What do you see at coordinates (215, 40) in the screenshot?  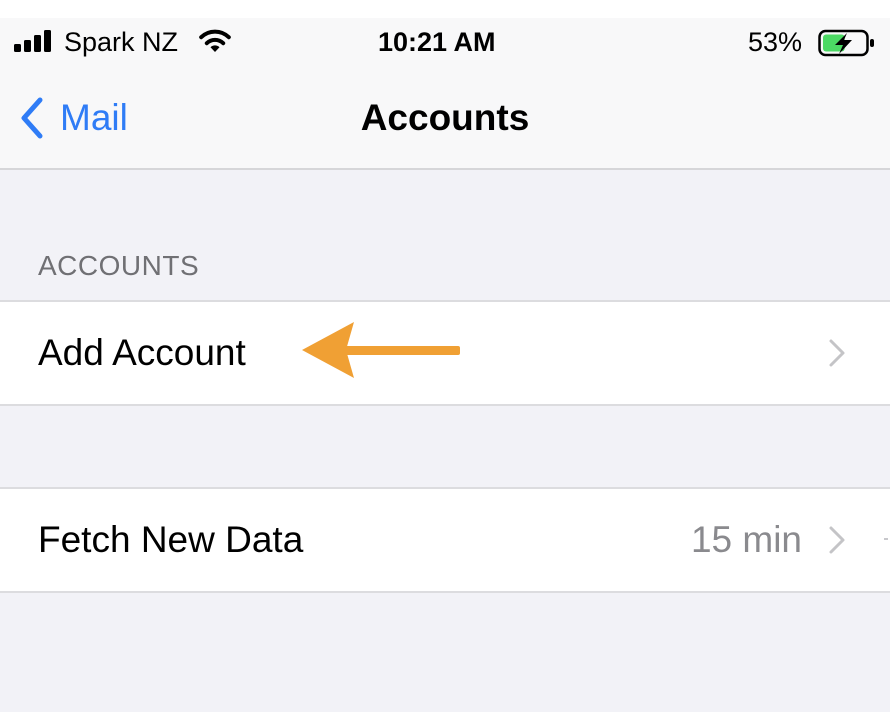 I see `wifi-icon` at bounding box center [215, 40].